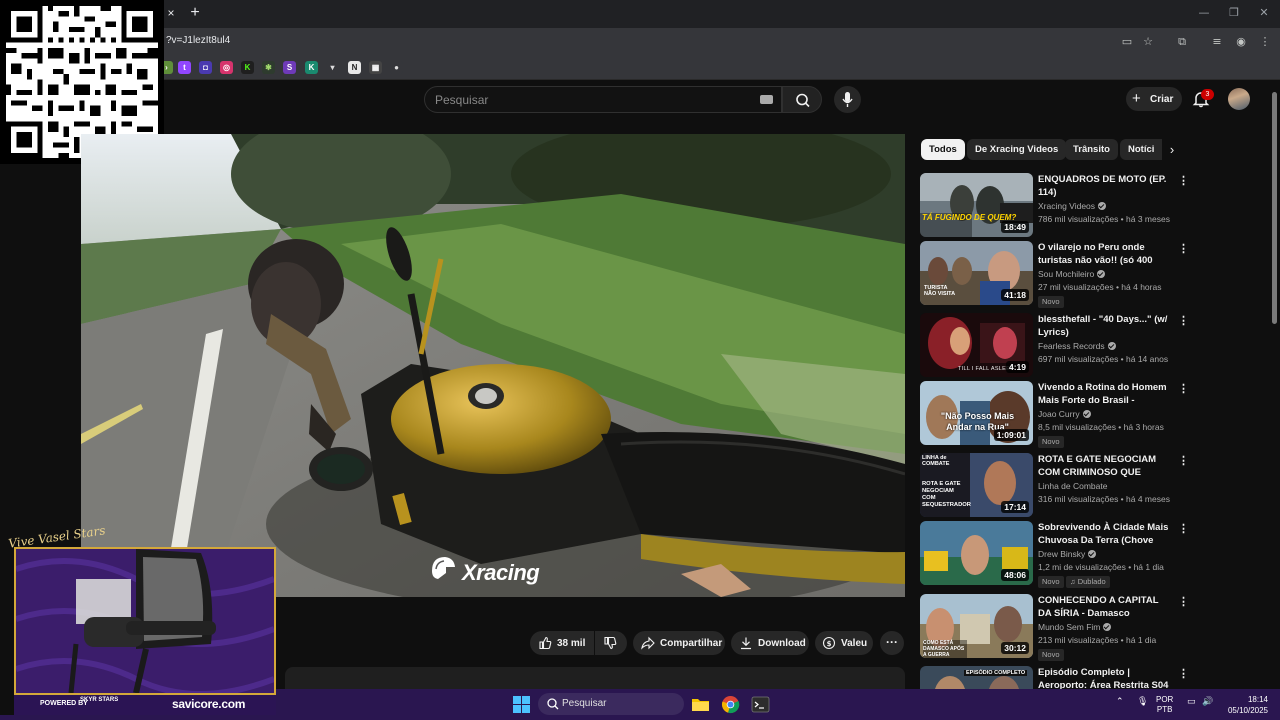  What do you see at coordinates (1075, 627) in the screenshot?
I see `channel-name: Mundo Sem Fim` at bounding box center [1075, 627].